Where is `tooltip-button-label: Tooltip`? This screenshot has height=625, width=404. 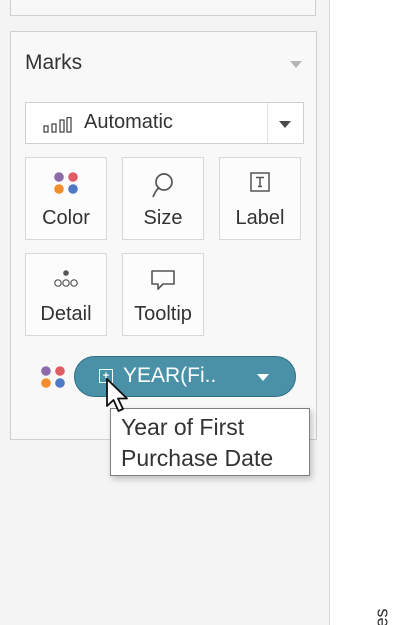 tooltip-button-label: Tooltip is located at coordinates (163, 314).